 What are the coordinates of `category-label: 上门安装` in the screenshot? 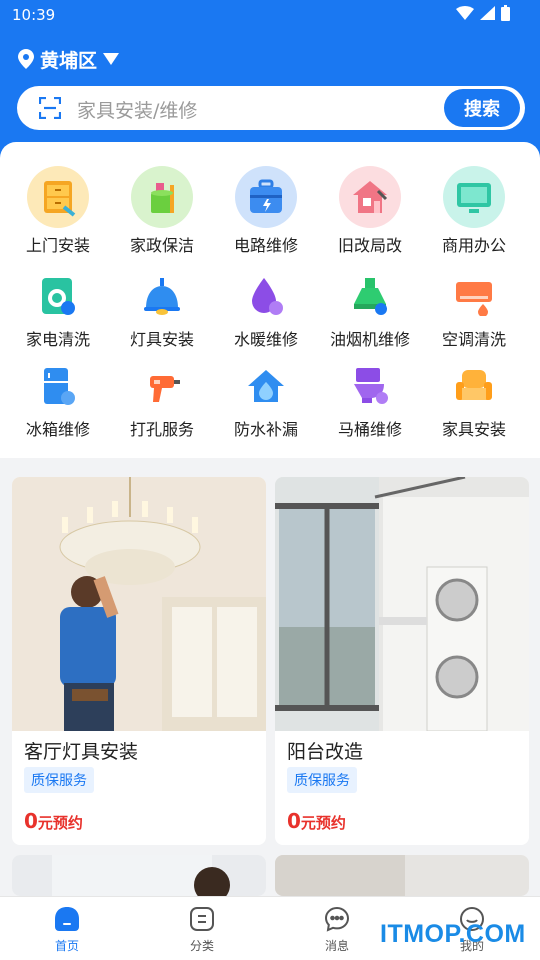 It's located at (57, 245).